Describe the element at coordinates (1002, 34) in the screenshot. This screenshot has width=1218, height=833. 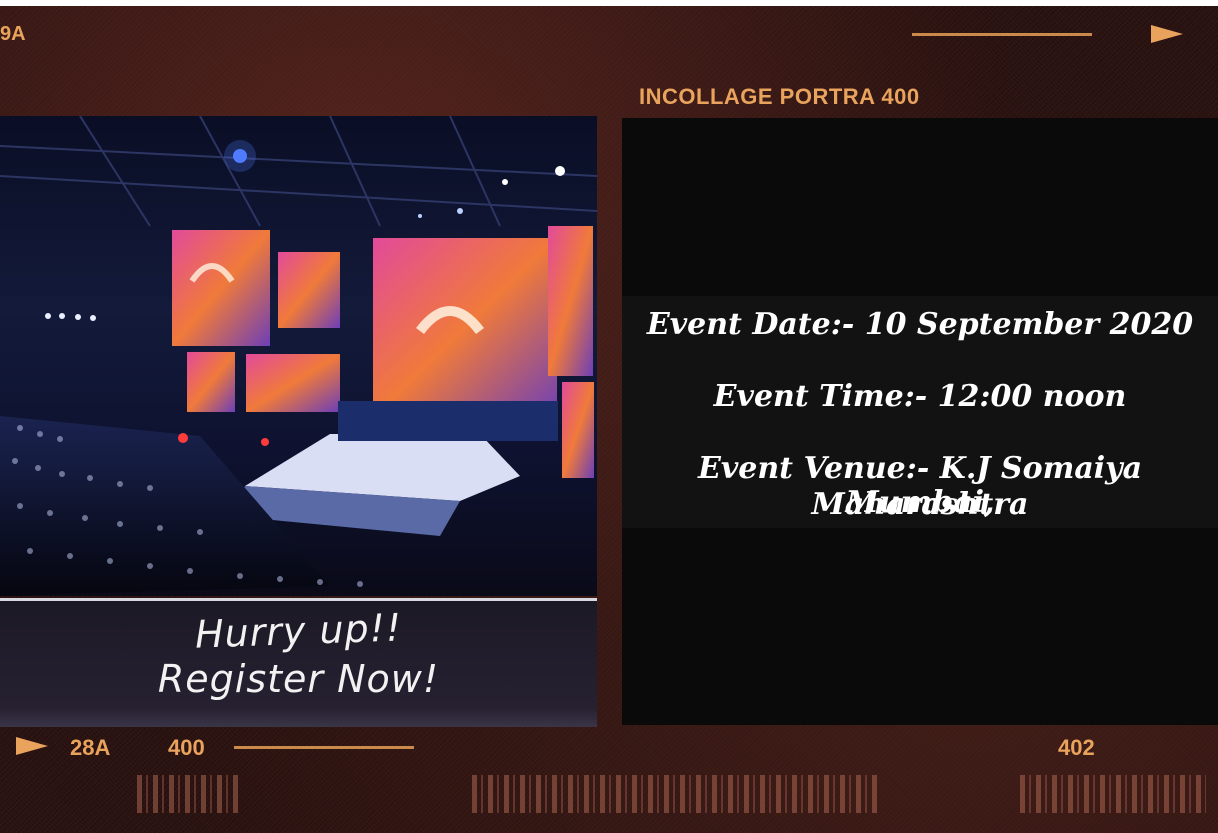
I see `film-marker-line` at that location.